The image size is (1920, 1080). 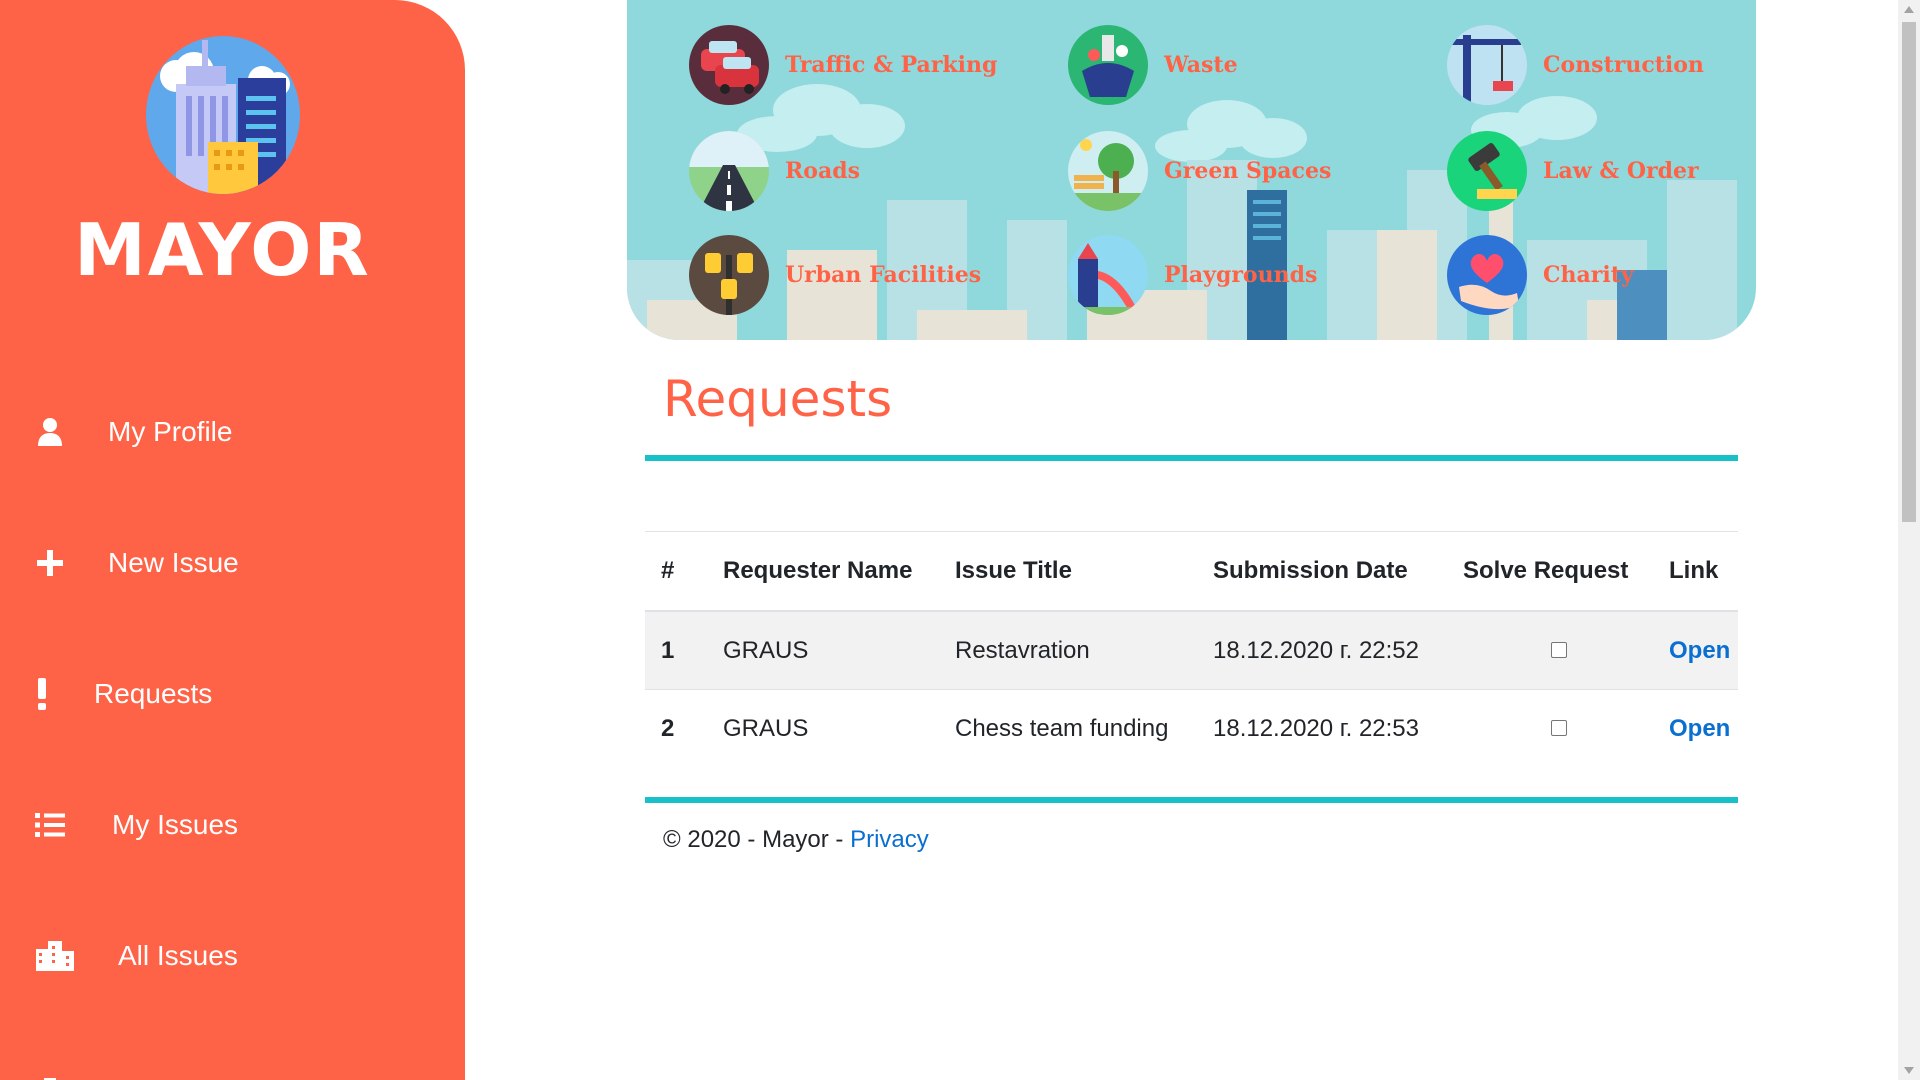 What do you see at coordinates (1108, 171) in the screenshot?
I see `tree-icon` at bounding box center [1108, 171].